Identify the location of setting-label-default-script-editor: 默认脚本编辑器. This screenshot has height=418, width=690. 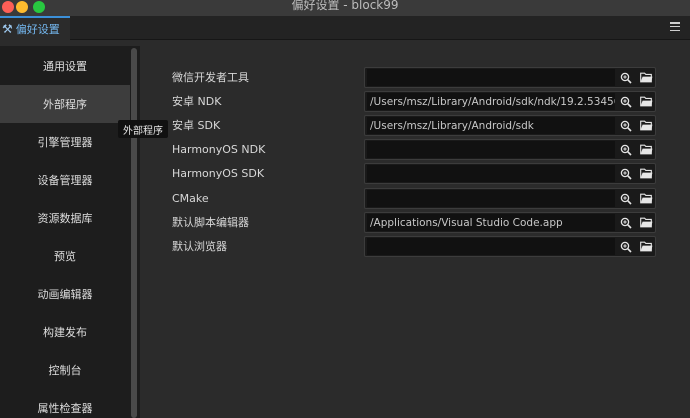
(210, 222).